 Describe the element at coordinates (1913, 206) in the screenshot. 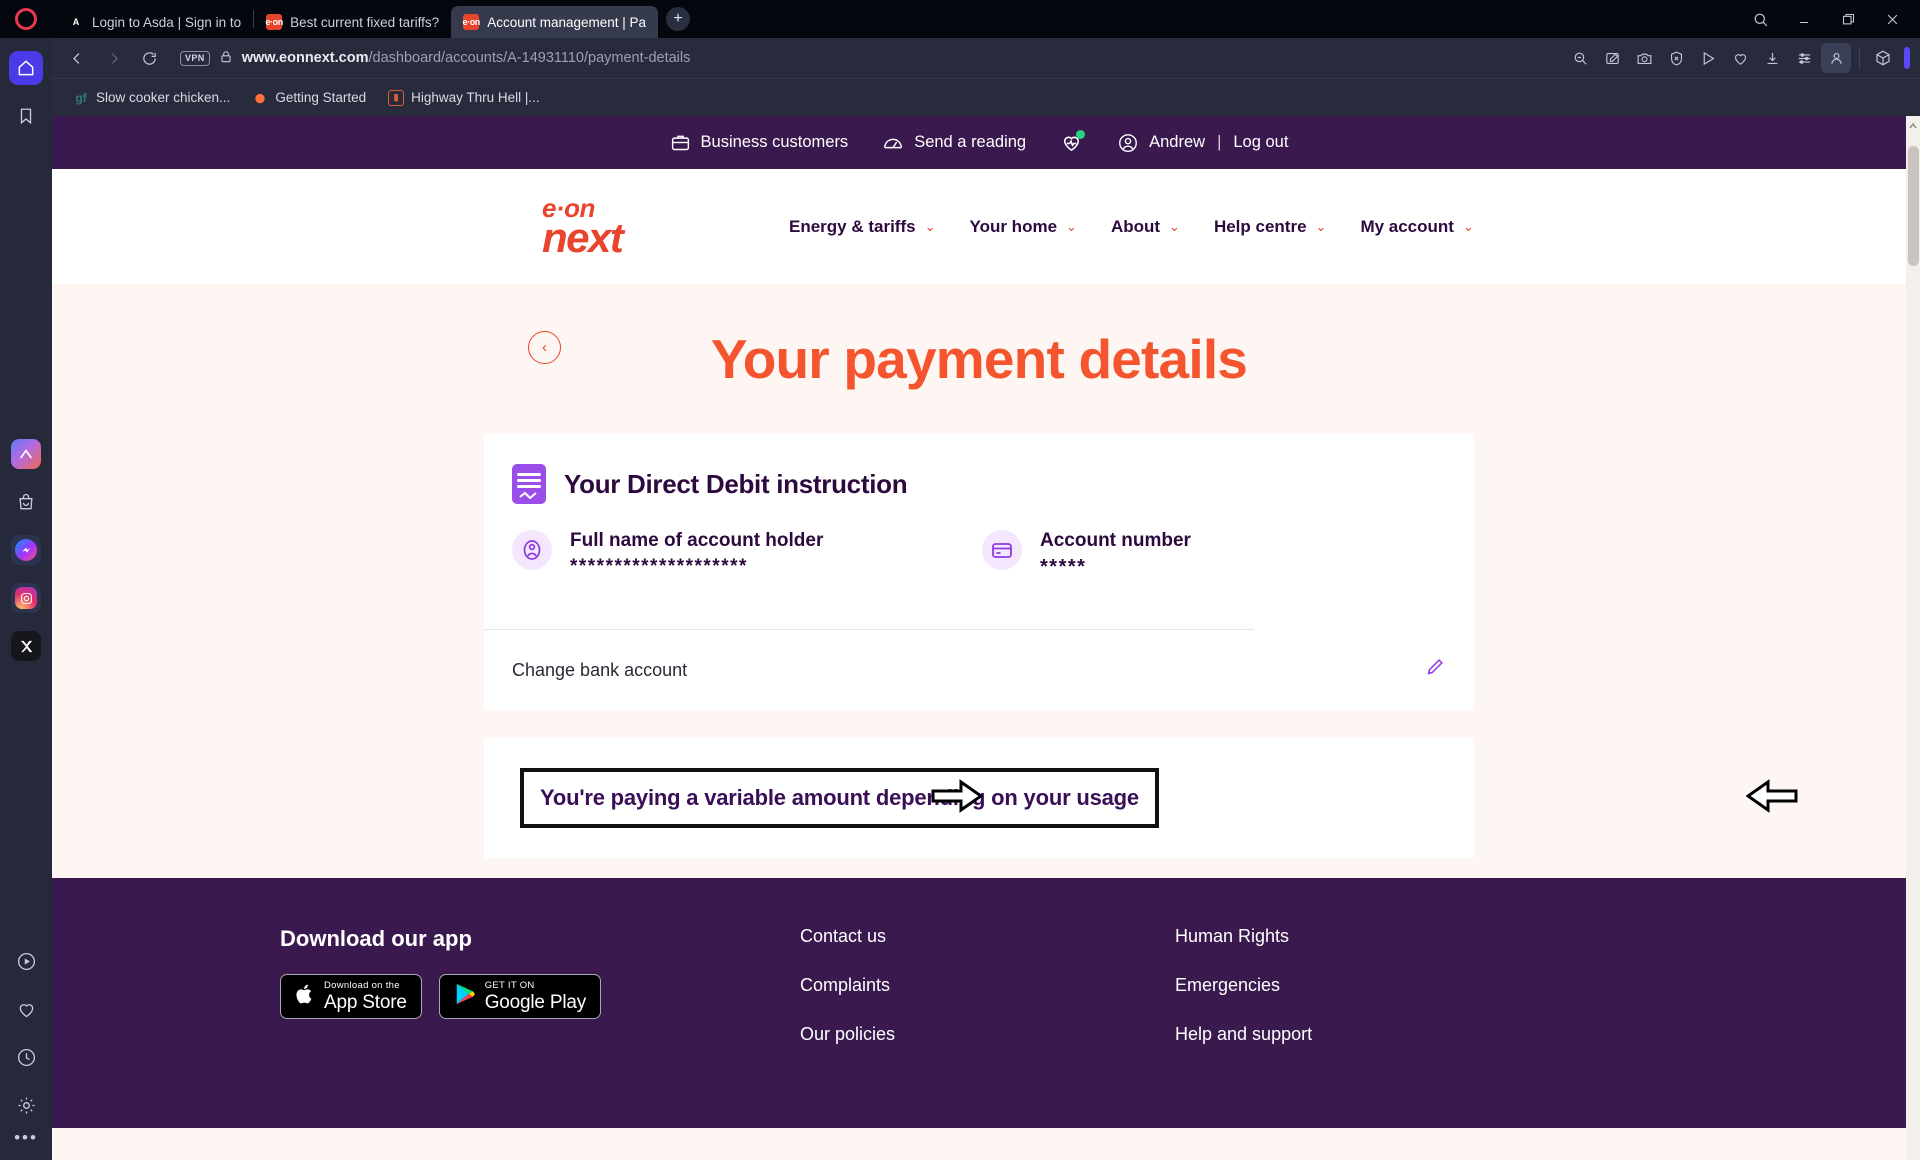

I see `scrollbar-thumb` at that location.